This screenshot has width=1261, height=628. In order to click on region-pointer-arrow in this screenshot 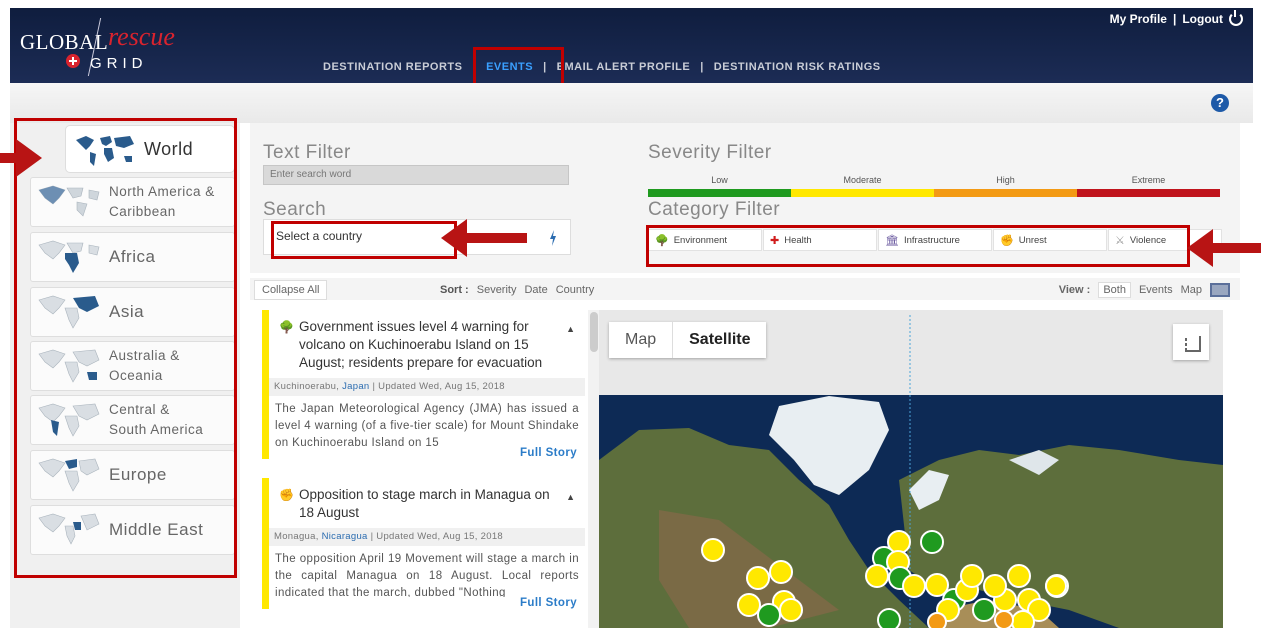, I will do `click(29, 158)`.